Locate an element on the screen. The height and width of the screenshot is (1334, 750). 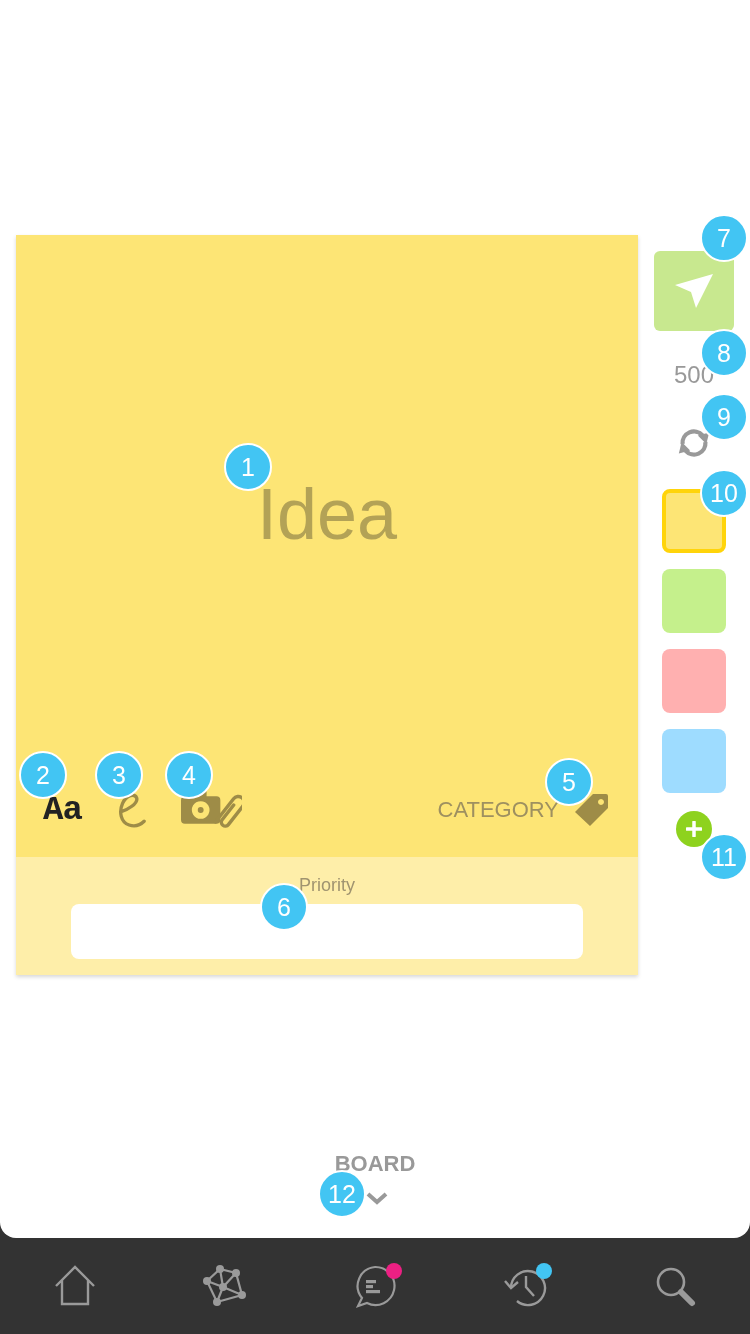
add-color-button is located at coordinates (694, 829).